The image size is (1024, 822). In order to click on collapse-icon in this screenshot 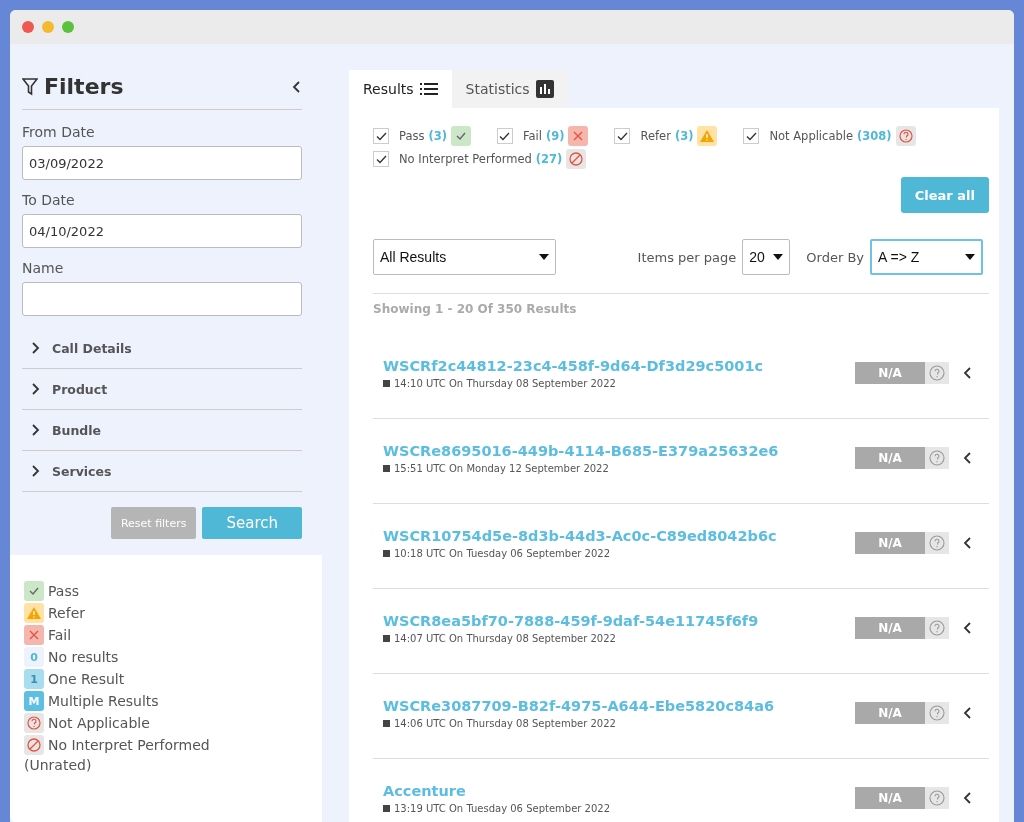, I will do `click(297, 86)`.